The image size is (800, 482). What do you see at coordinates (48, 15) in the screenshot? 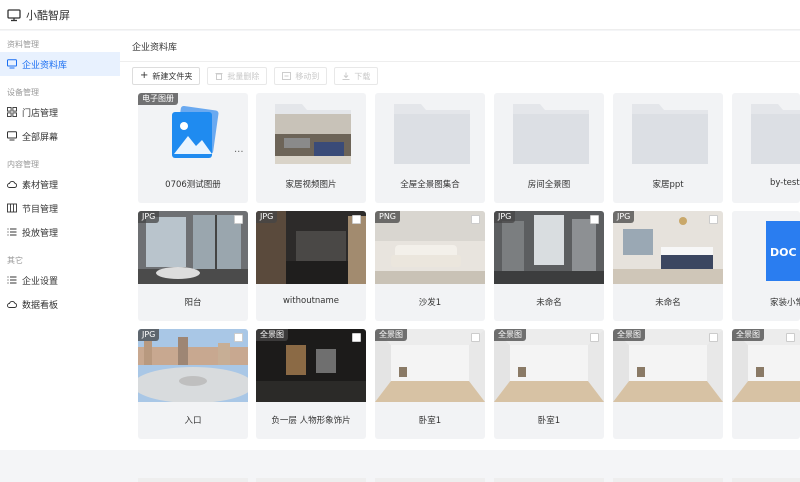
I see `app-title: 小酷智屏` at bounding box center [48, 15].